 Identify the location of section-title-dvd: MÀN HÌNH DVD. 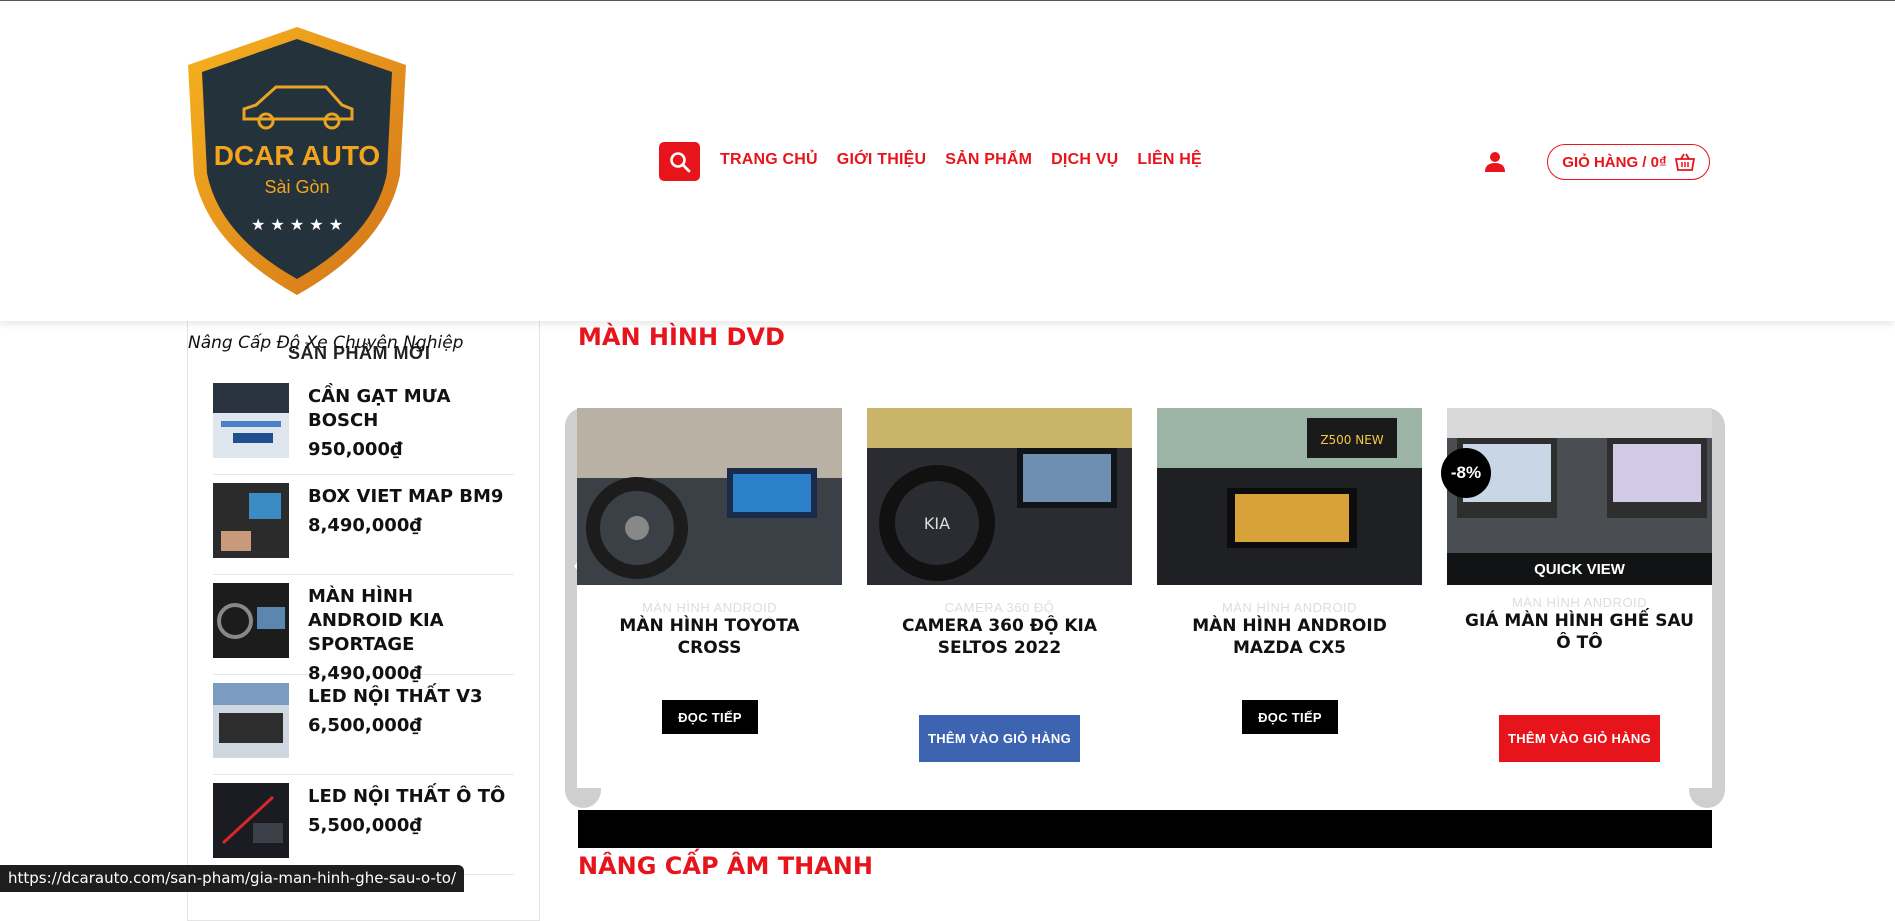
(681, 337).